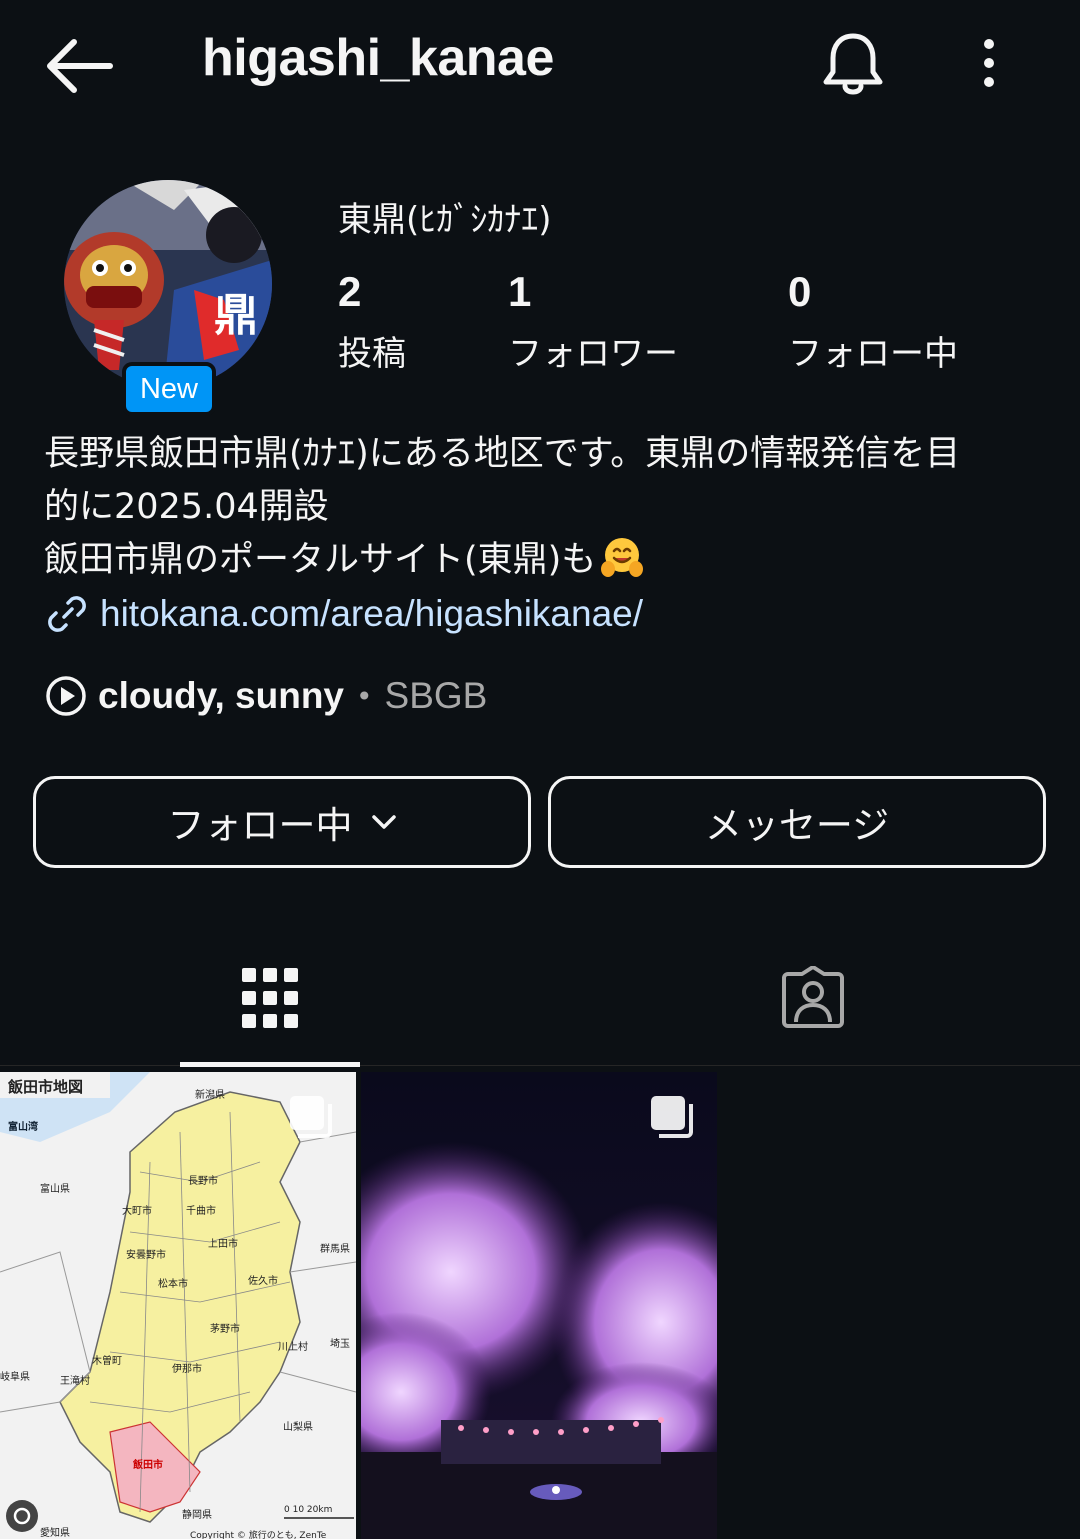 This screenshot has width=1080, height=1539. Describe the element at coordinates (67, 614) in the screenshot. I see `link-icon` at that location.